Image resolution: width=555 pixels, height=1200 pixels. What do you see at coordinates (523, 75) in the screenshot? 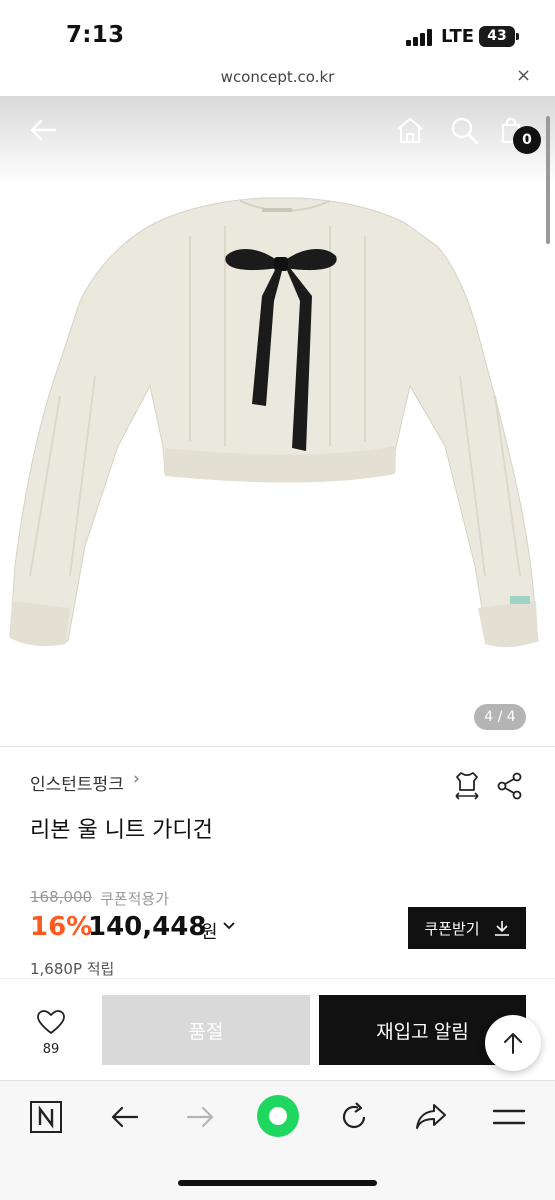
I see `close-icon: ×` at bounding box center [523, 75].